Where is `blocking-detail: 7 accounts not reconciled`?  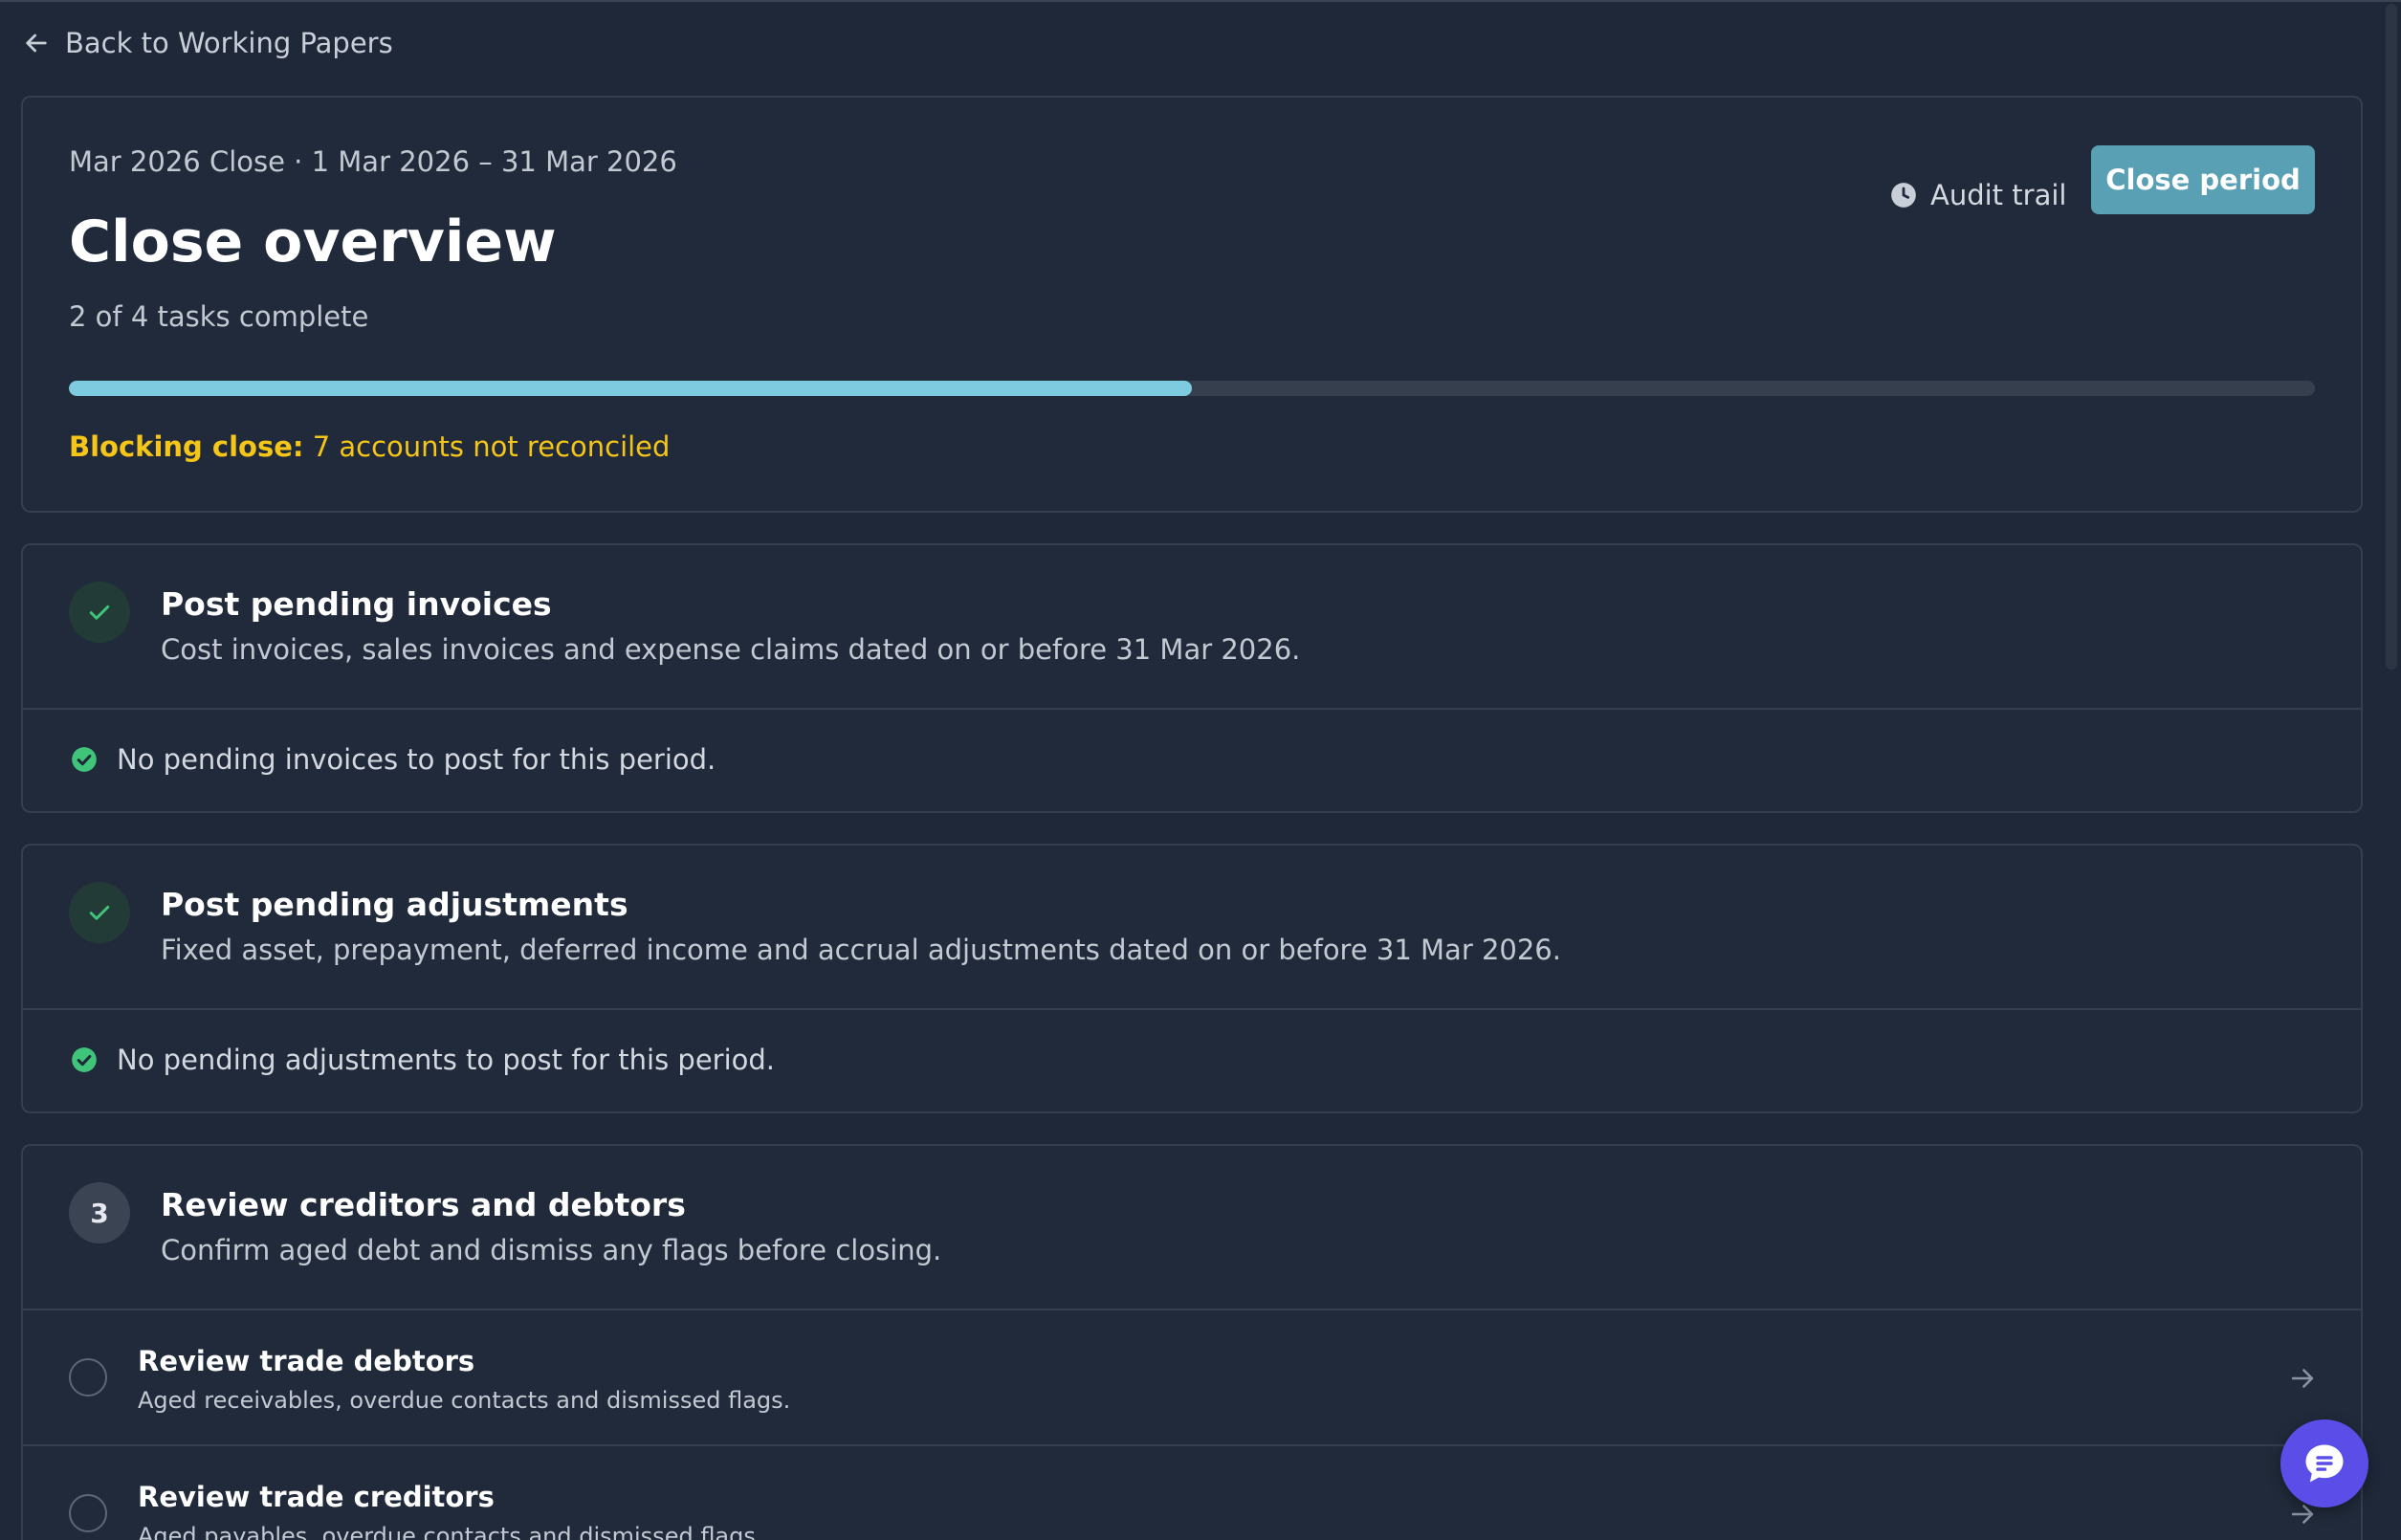 blocking-detail: 7 accounts not reconciled is located at coordinates (491, 446).